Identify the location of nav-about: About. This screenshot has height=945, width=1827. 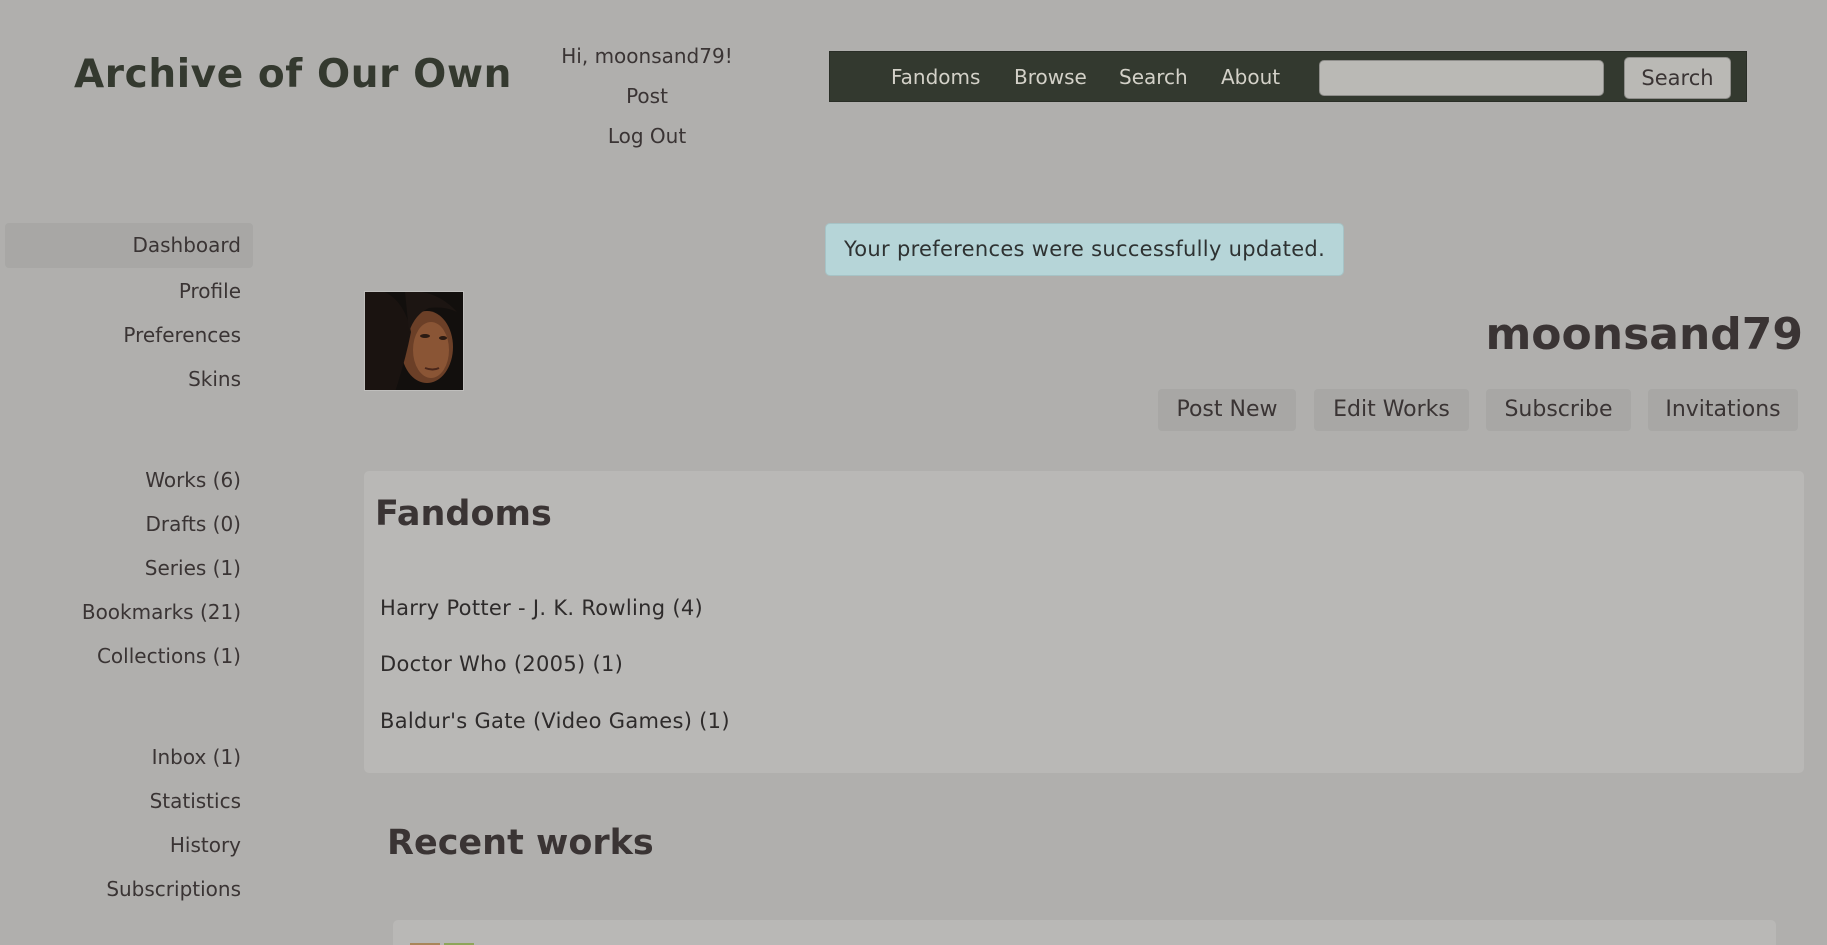
(1250, 77).